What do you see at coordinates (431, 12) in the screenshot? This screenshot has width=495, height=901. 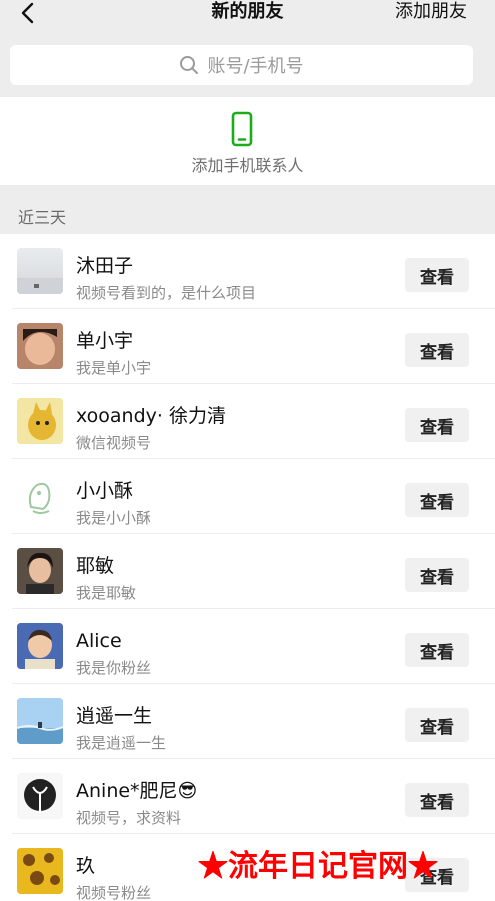 I see `add-friends-button: 添加朋友` at bounding box center [431, 12].